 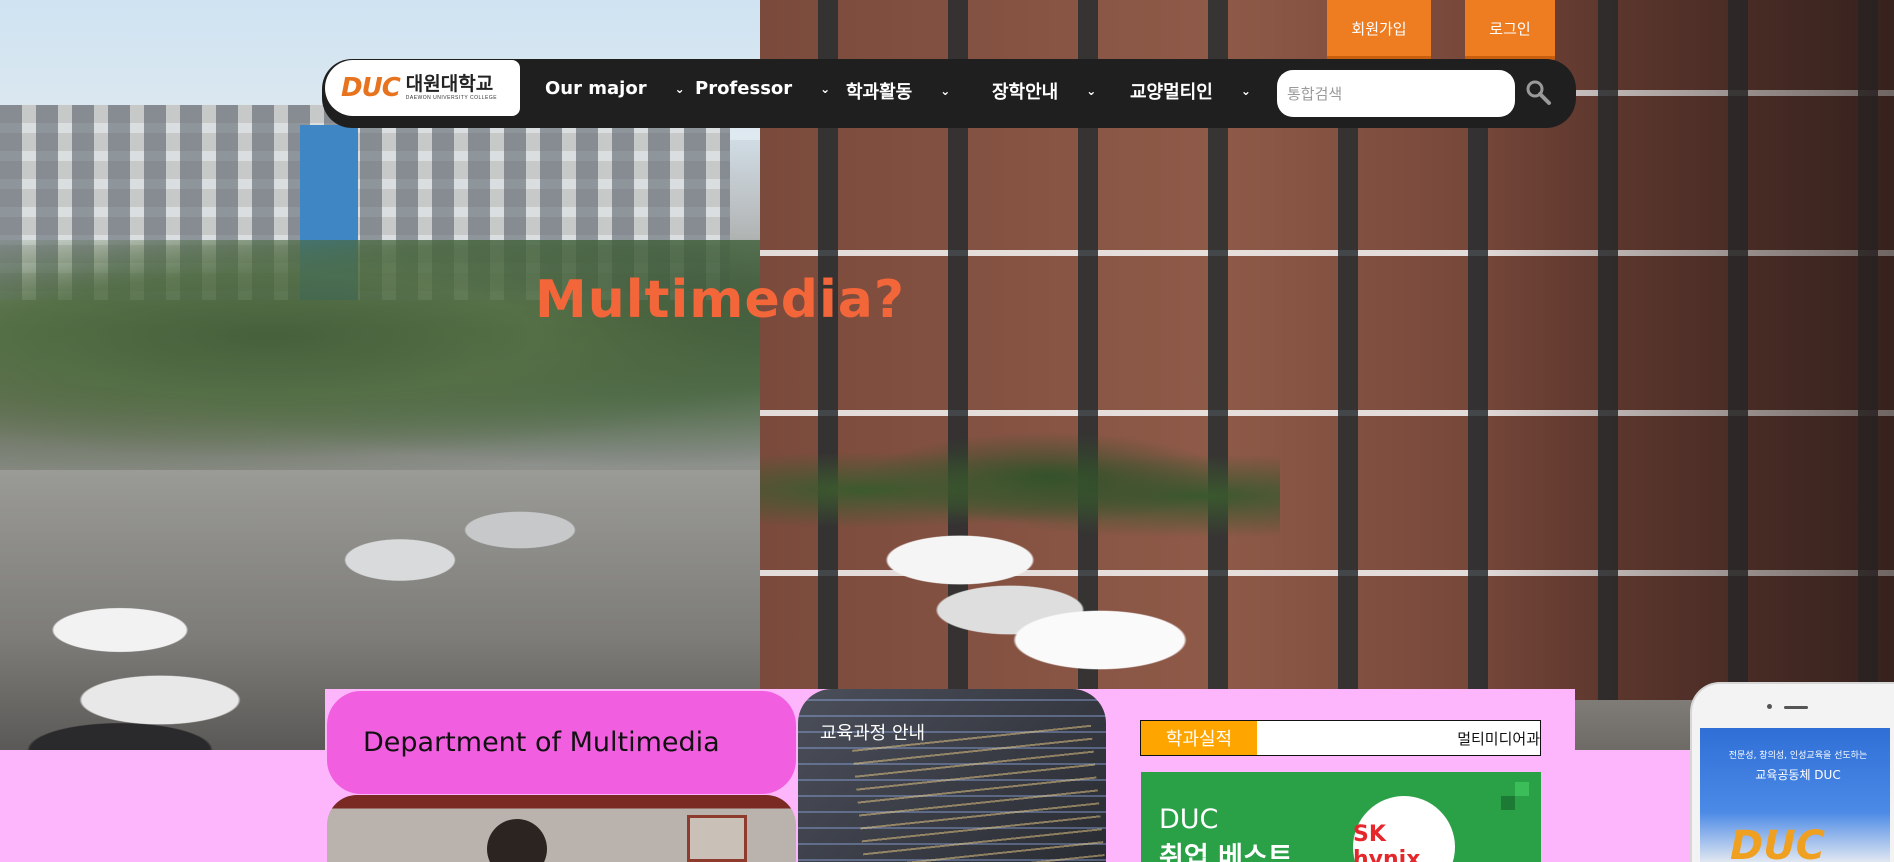 What do you see at coordinates (1510, 31) in the screenshot?
I see `login-button: 로그인` at bounding box center [1510, 31].